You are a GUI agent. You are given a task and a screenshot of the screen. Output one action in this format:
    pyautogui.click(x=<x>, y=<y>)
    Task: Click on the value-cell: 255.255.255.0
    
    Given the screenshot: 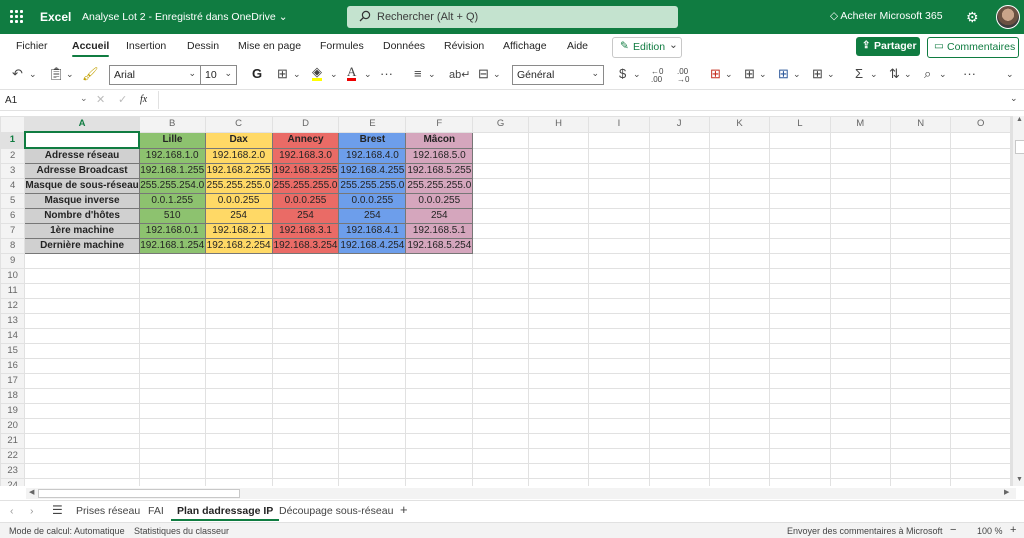 What is the action you would take?
    pyautogui.click(x=439, y=186)
    